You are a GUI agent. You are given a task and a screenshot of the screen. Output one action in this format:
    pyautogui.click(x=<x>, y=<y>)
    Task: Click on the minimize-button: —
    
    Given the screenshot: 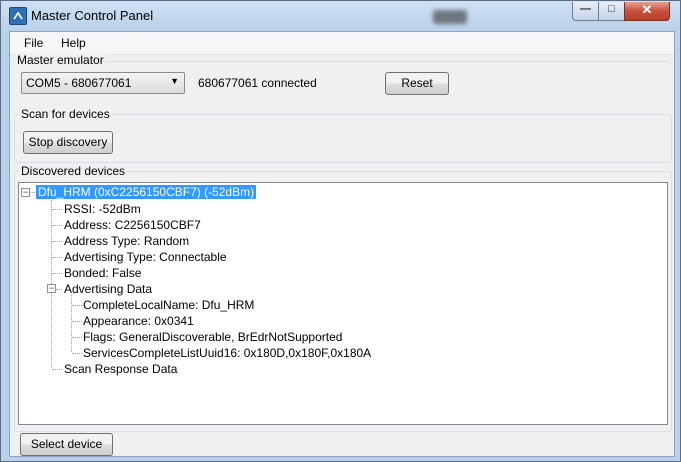 What is the action you would take?
    pyautogui.click(x=585, y=11)
    